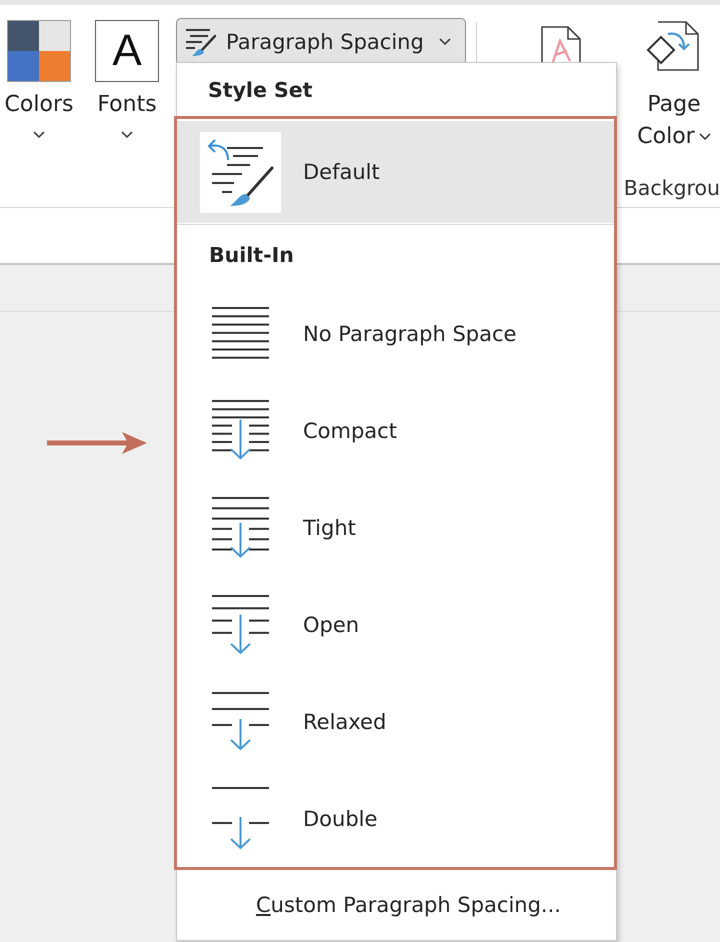 Image resolution: width=720 pixels, height=942 pixels. Describe the element at coordinates (260, 89) in the screenshot. I see `section-header: Style Set` at that location.